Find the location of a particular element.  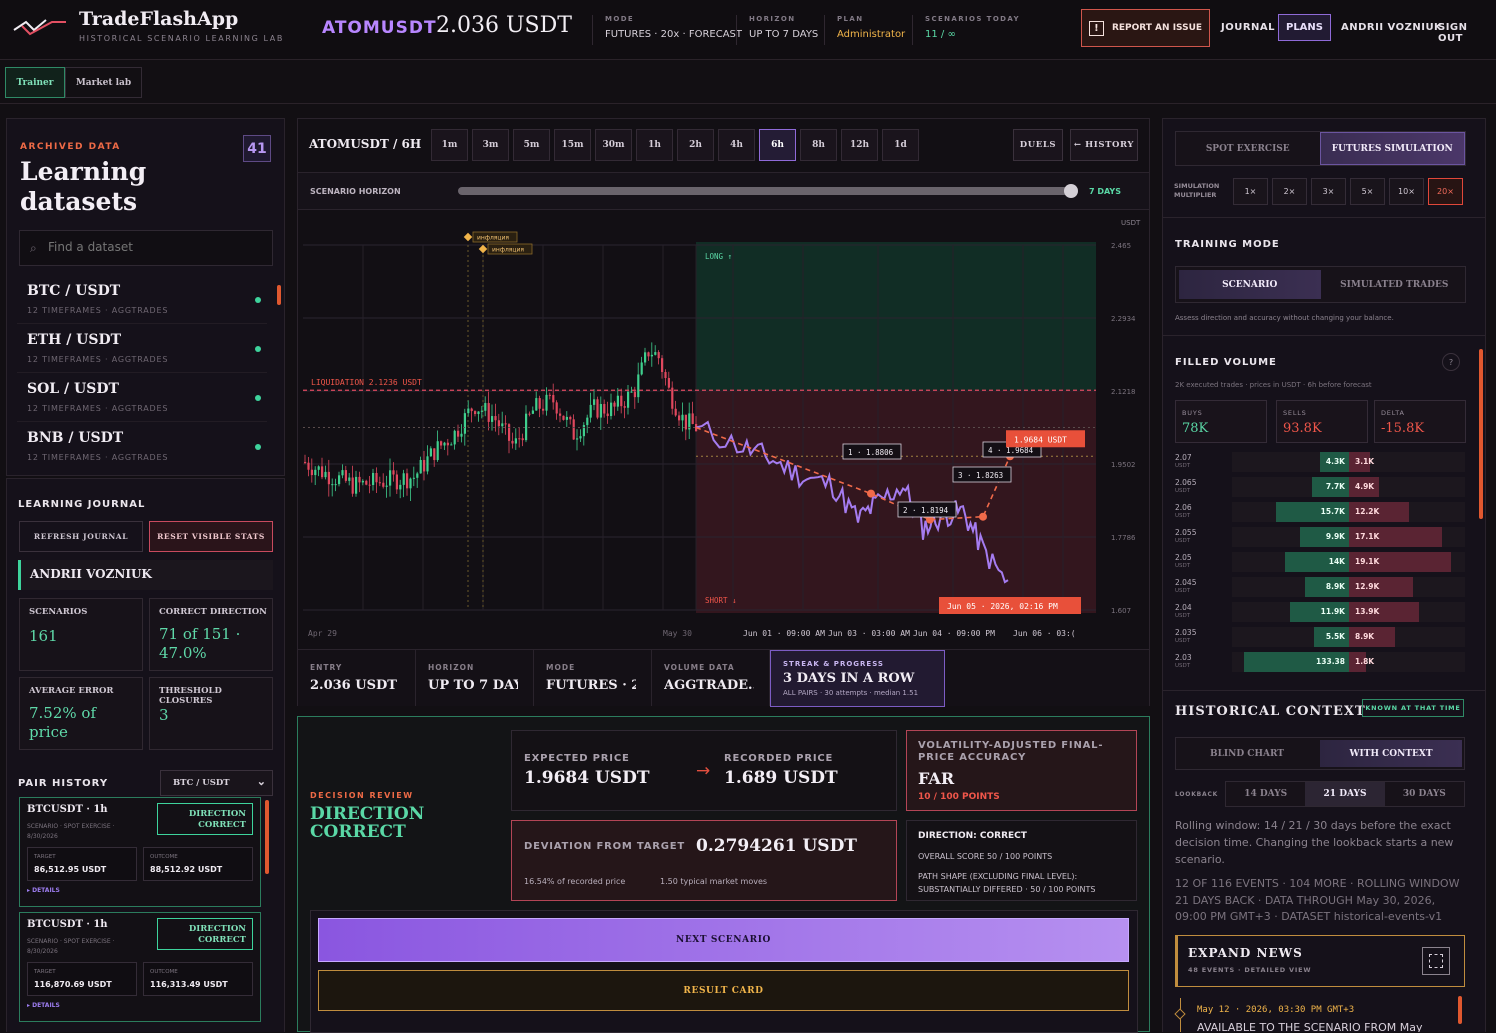

help-icon: ? is located at coordinates (1451, 362).